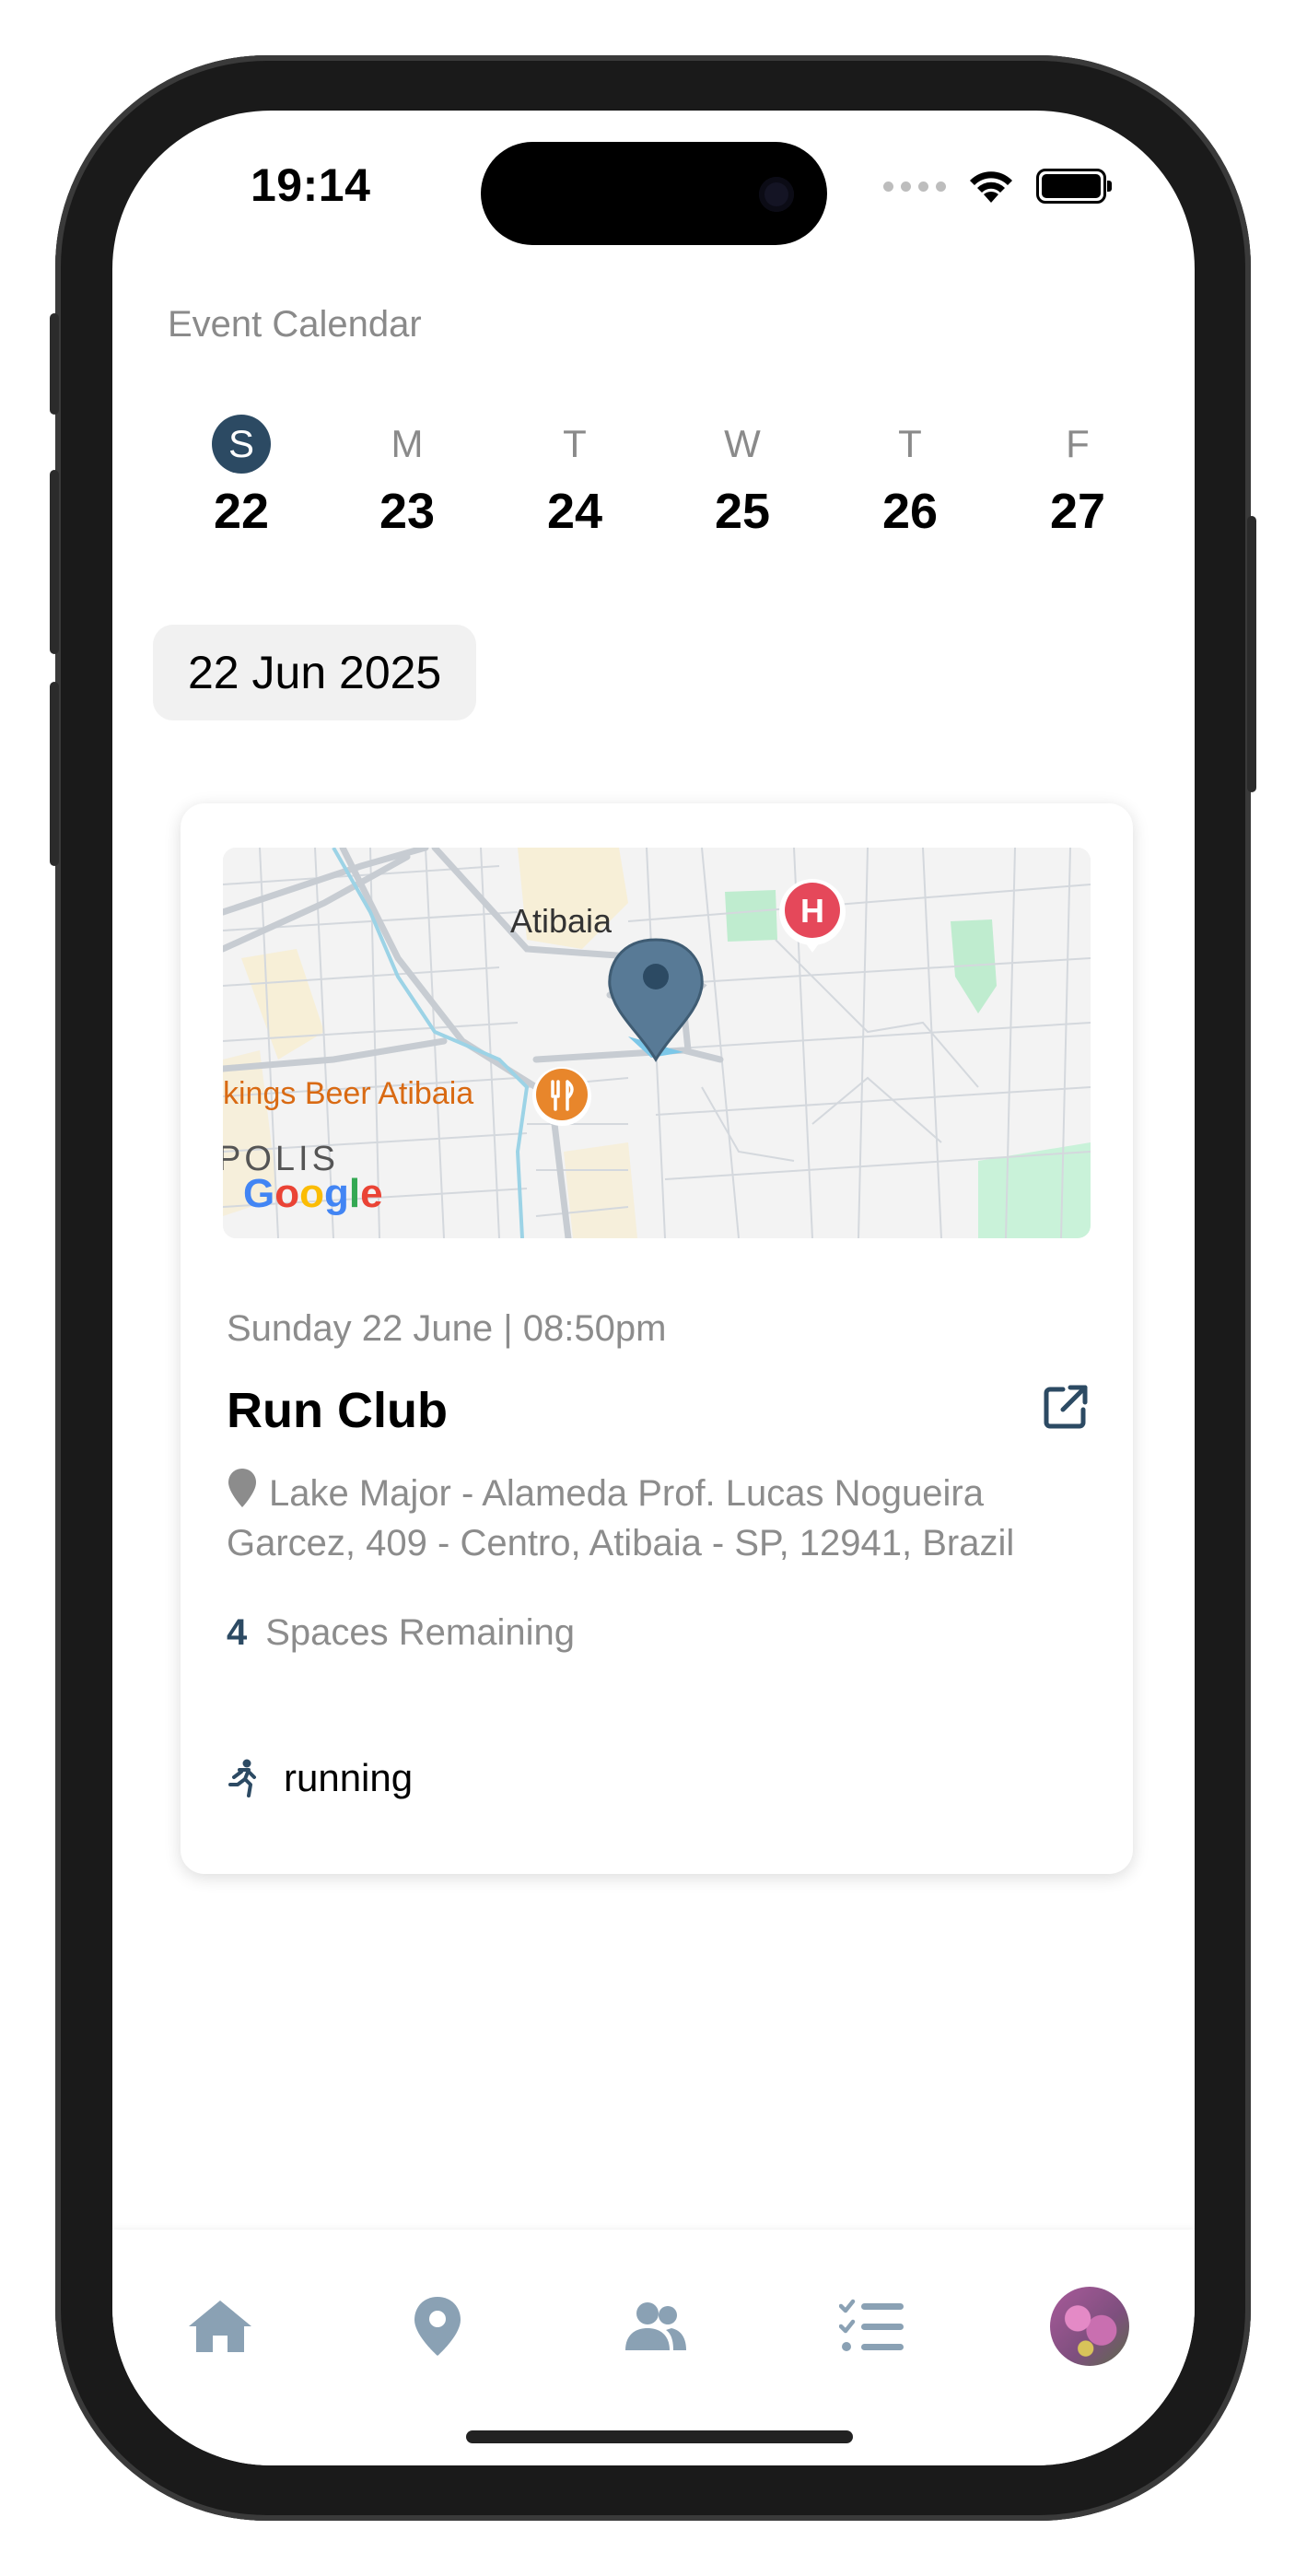  I want to click on day-number: 27, so click(1077, 511).